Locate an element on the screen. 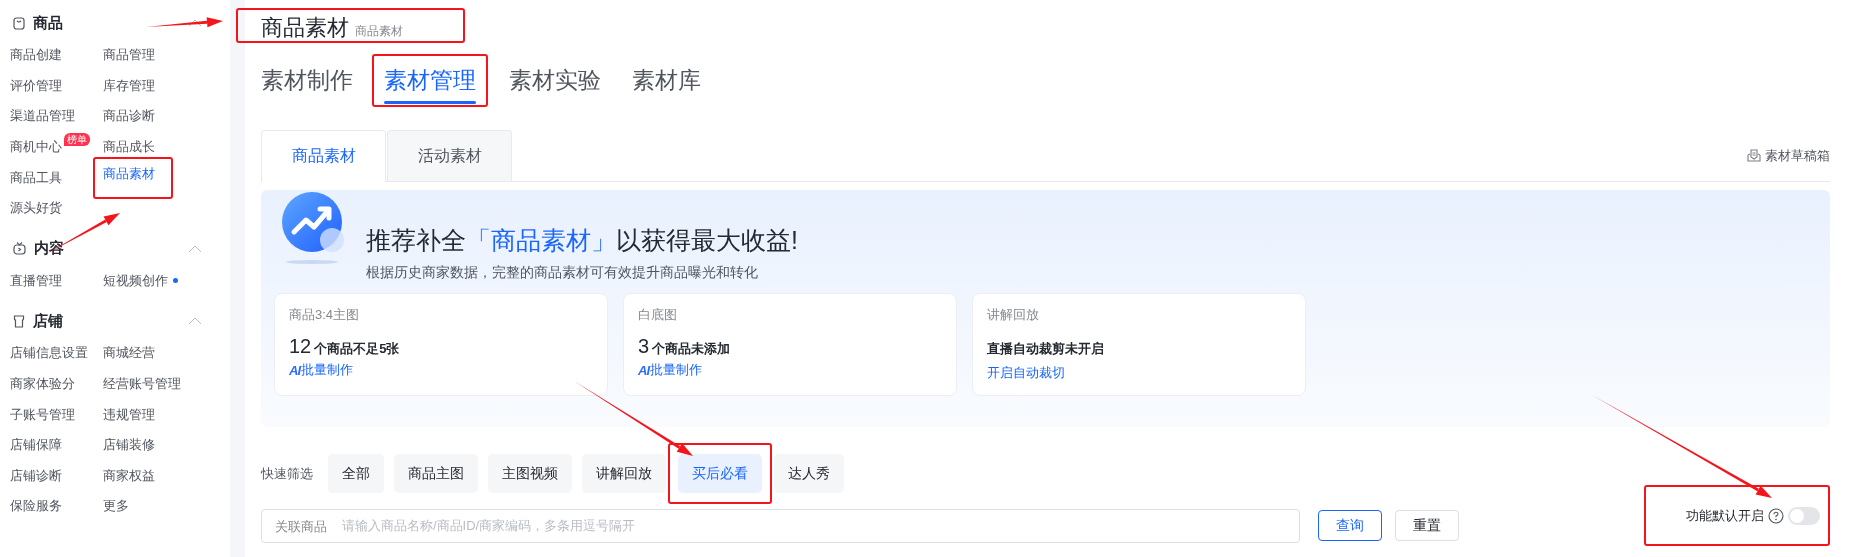 The image size is (1849, 557). card-label: 讲解回放 is located at coordinates (1013, 315).